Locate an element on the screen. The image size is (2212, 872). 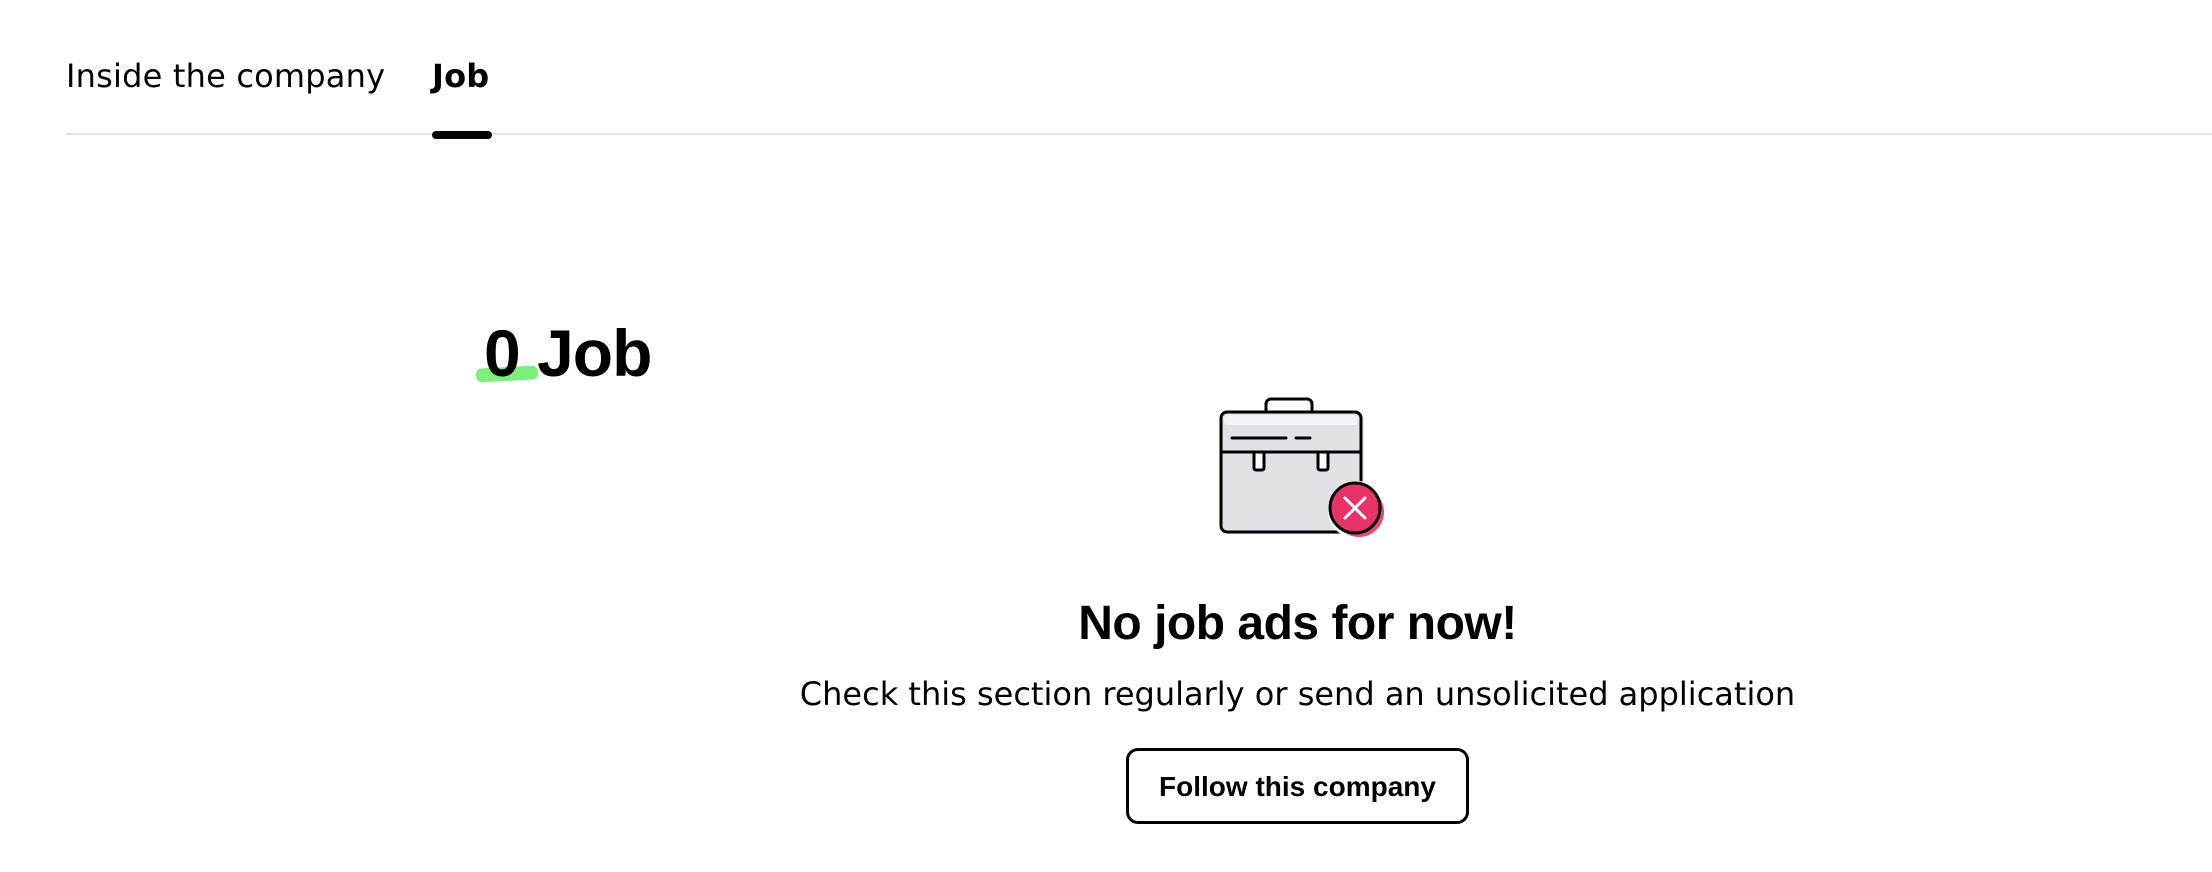
jobs-count-value: 0 is located at coordinates (502, 352).